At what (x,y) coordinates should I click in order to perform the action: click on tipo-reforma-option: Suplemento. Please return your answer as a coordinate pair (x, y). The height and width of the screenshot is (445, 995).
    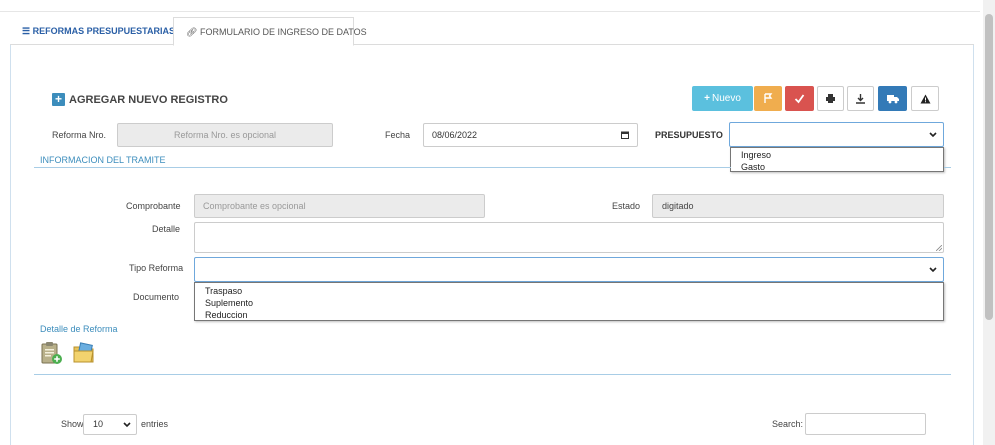
    Looking at the image, I should click on (569, 303).